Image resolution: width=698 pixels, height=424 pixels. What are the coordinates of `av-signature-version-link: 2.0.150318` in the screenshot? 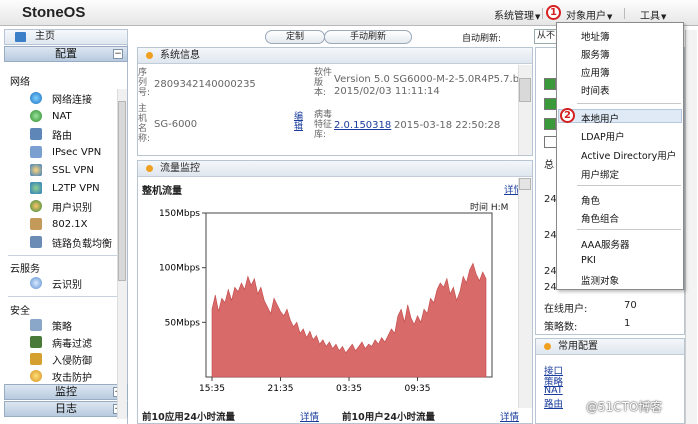 It's located at (362, 125).